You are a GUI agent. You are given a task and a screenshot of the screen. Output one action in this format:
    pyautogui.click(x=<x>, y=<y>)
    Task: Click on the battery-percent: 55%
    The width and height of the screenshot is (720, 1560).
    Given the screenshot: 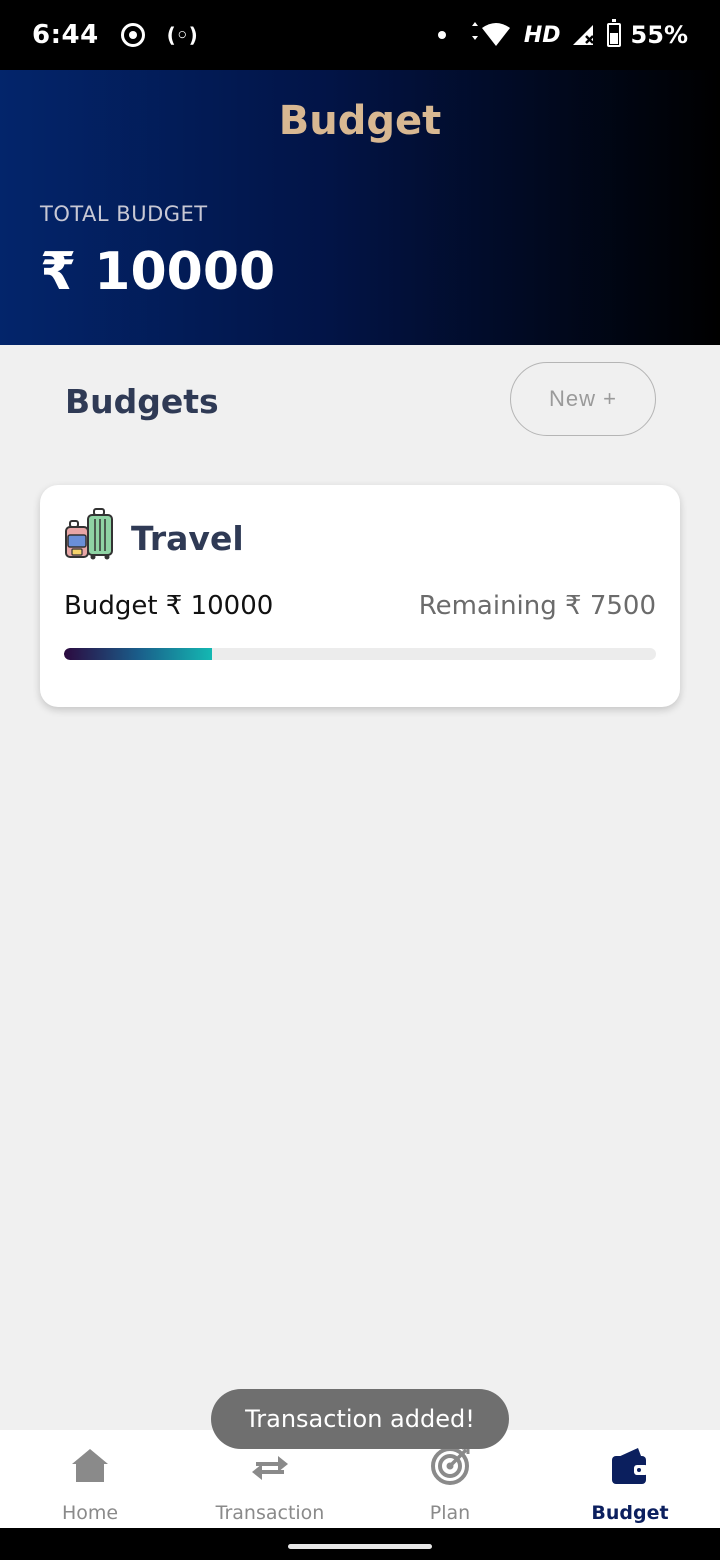 What is the action you would take?
    pyautogui.click(x=659, y=35)
    